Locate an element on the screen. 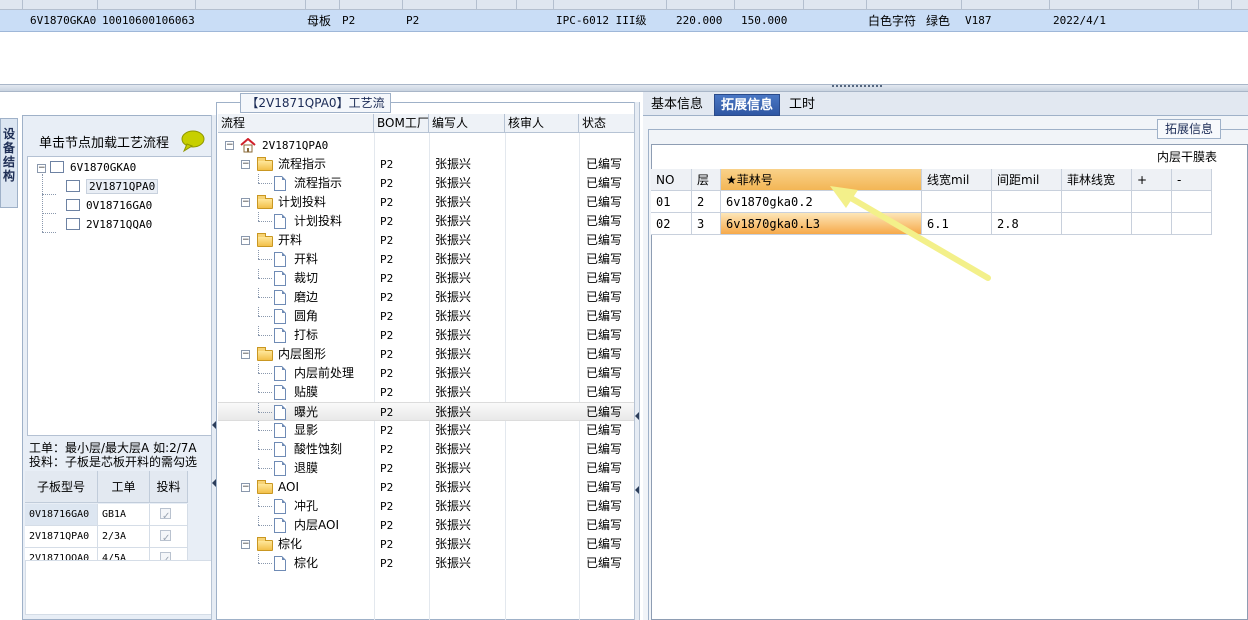  col-header-feed: 投料 is located at coordinates (169, 487).